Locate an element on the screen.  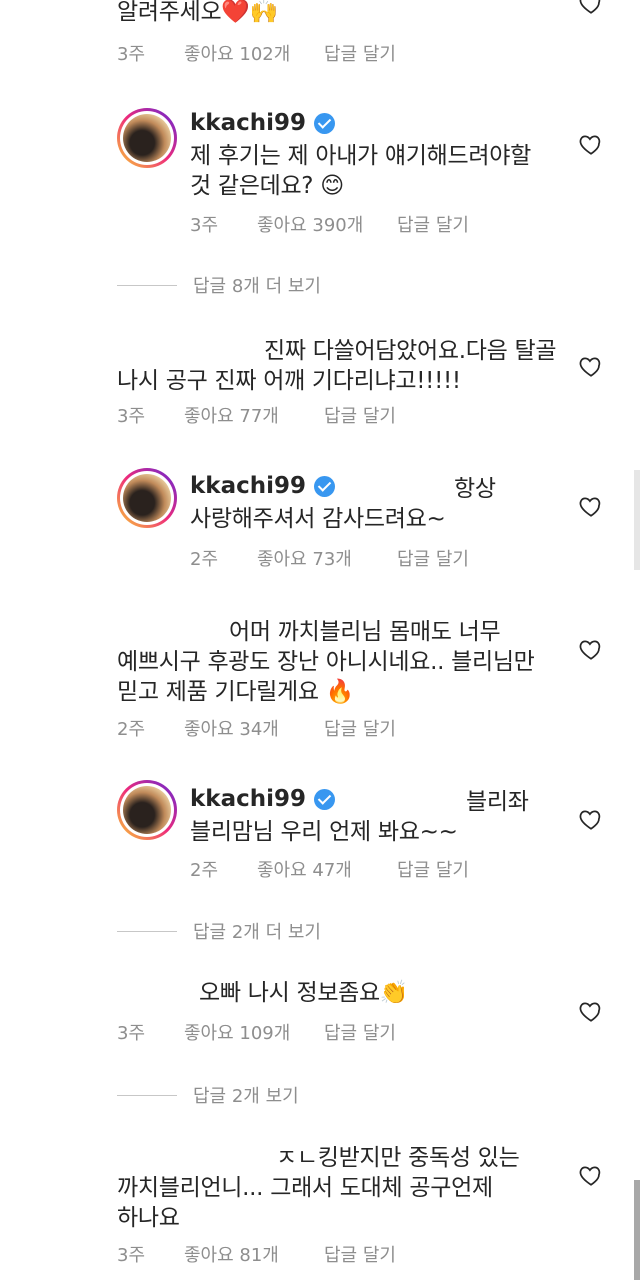
comment-likes: 좋아요 73개 is located at coordinates (327, 558).